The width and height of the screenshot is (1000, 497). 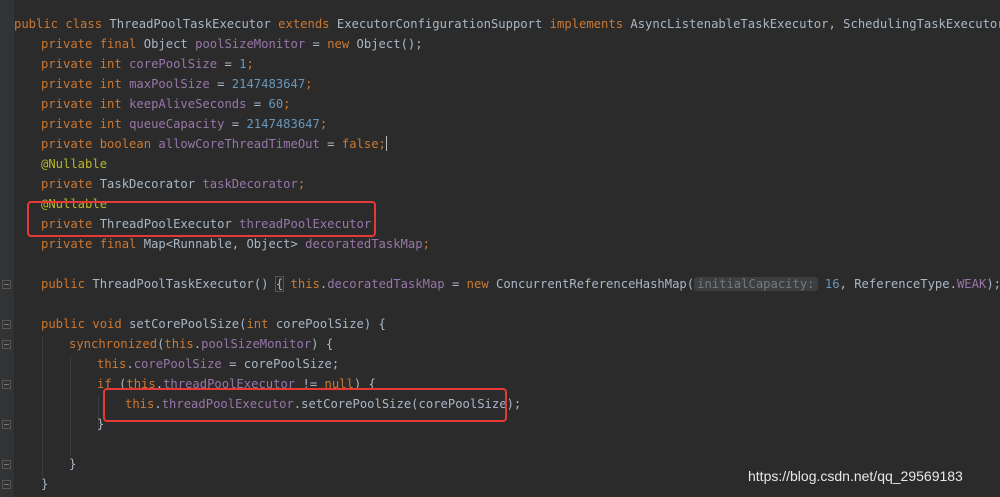 I want to click on code-line: private int keepAliveSeconds = 60;, so click(x=166, y=104).